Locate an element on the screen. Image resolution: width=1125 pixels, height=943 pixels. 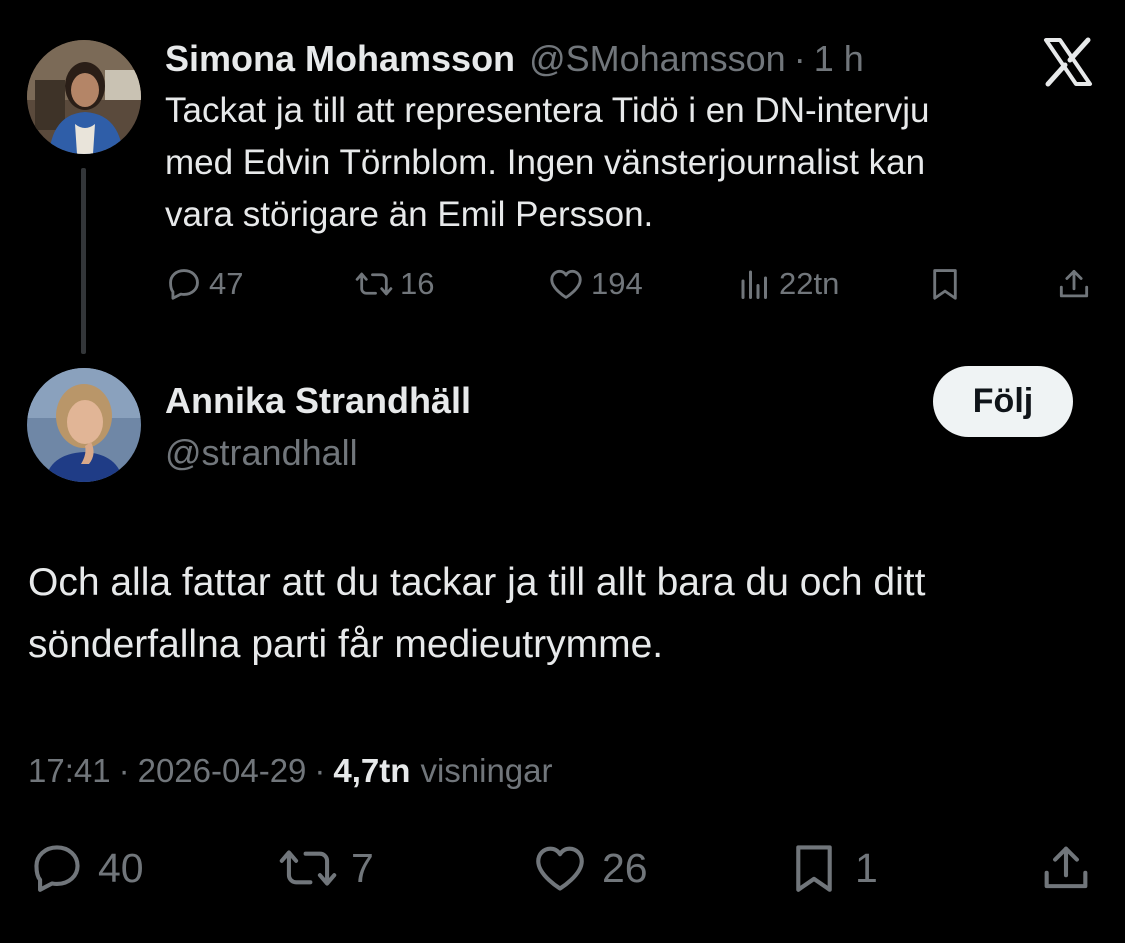
tweet-time: 1 h is located at coordinates (839, 59).